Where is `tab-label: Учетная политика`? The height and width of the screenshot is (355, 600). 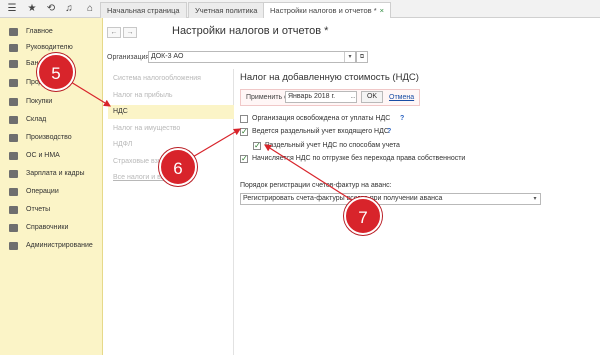
tab-label: Учетная политика is located at coordinates (226, 10).